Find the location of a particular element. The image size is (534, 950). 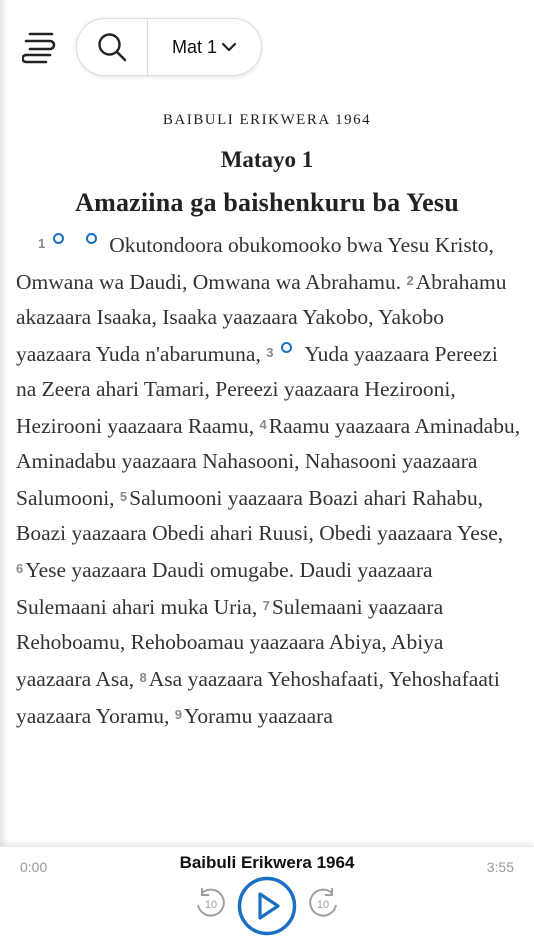

play-icon is located at coordinates (267, 906).